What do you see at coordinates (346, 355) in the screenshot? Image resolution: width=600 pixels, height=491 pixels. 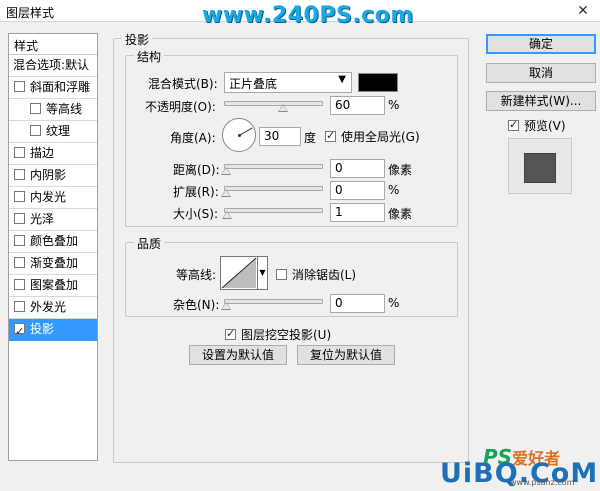 I see `reset-default-button: 复位为默认值` at bounding box center [346, 355].